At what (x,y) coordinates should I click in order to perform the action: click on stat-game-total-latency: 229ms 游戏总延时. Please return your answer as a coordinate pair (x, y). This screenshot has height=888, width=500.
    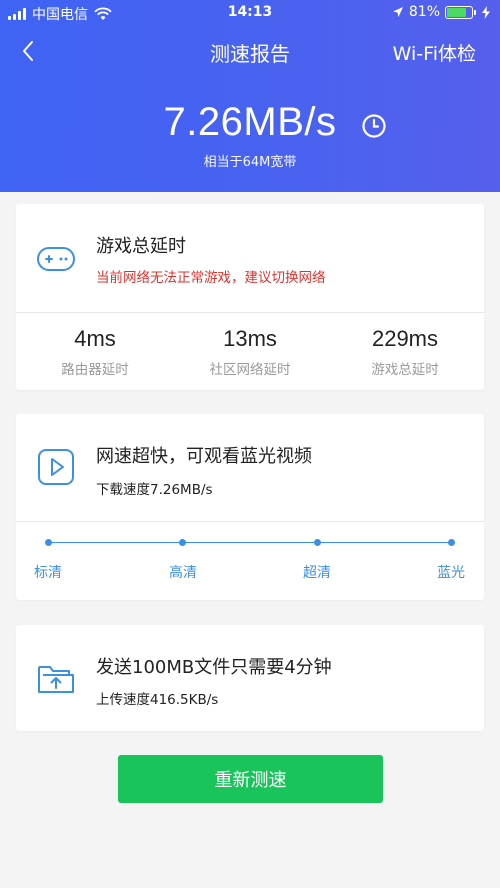
    Looking at the image, I should click on (405, 352).